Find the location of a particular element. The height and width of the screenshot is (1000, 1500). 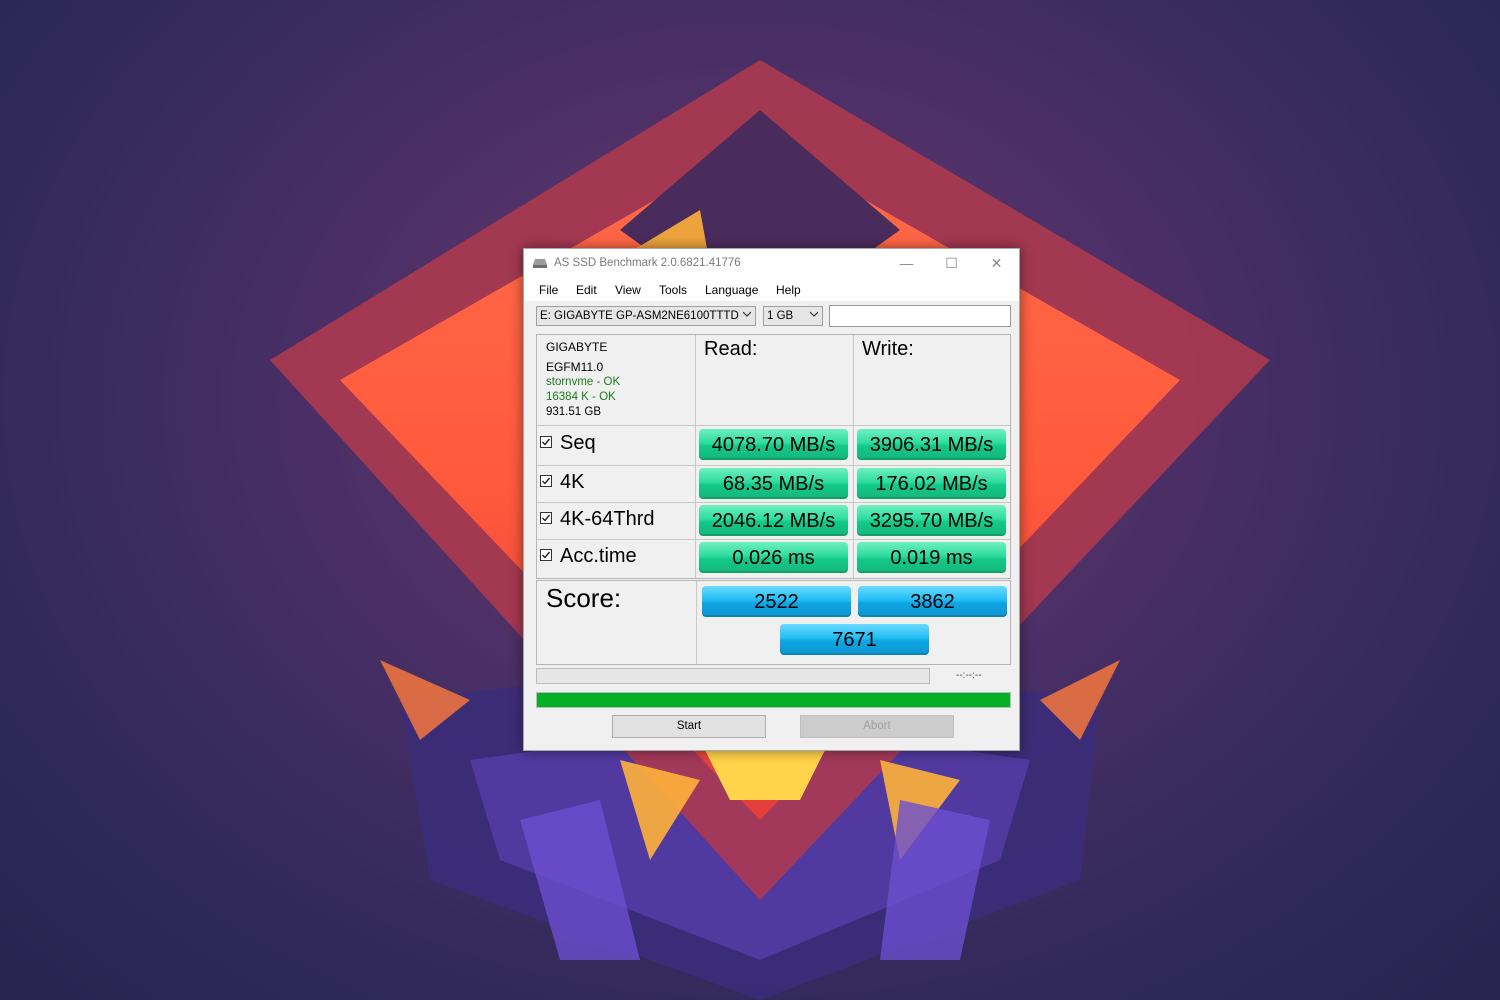

checkbox-4k-64thrd is located at coordinates (546, 517).